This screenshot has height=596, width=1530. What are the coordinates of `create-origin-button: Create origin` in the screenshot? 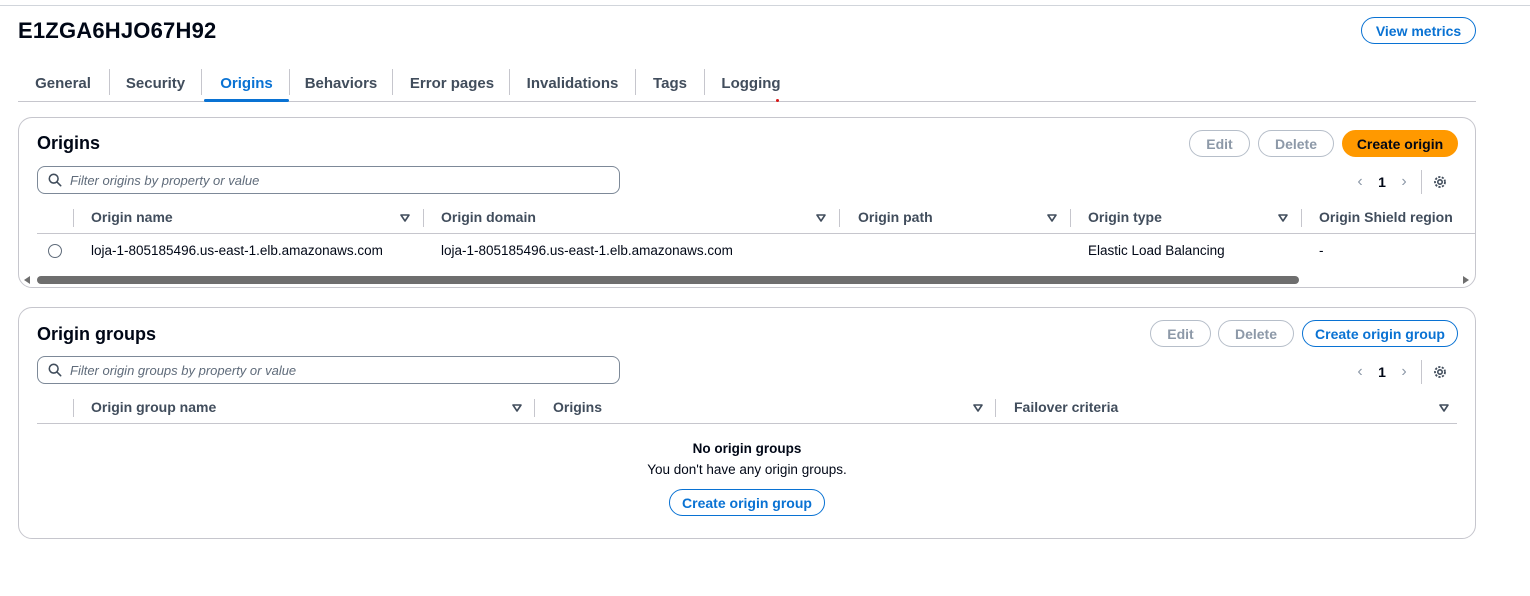 It's located at (1400, 143).